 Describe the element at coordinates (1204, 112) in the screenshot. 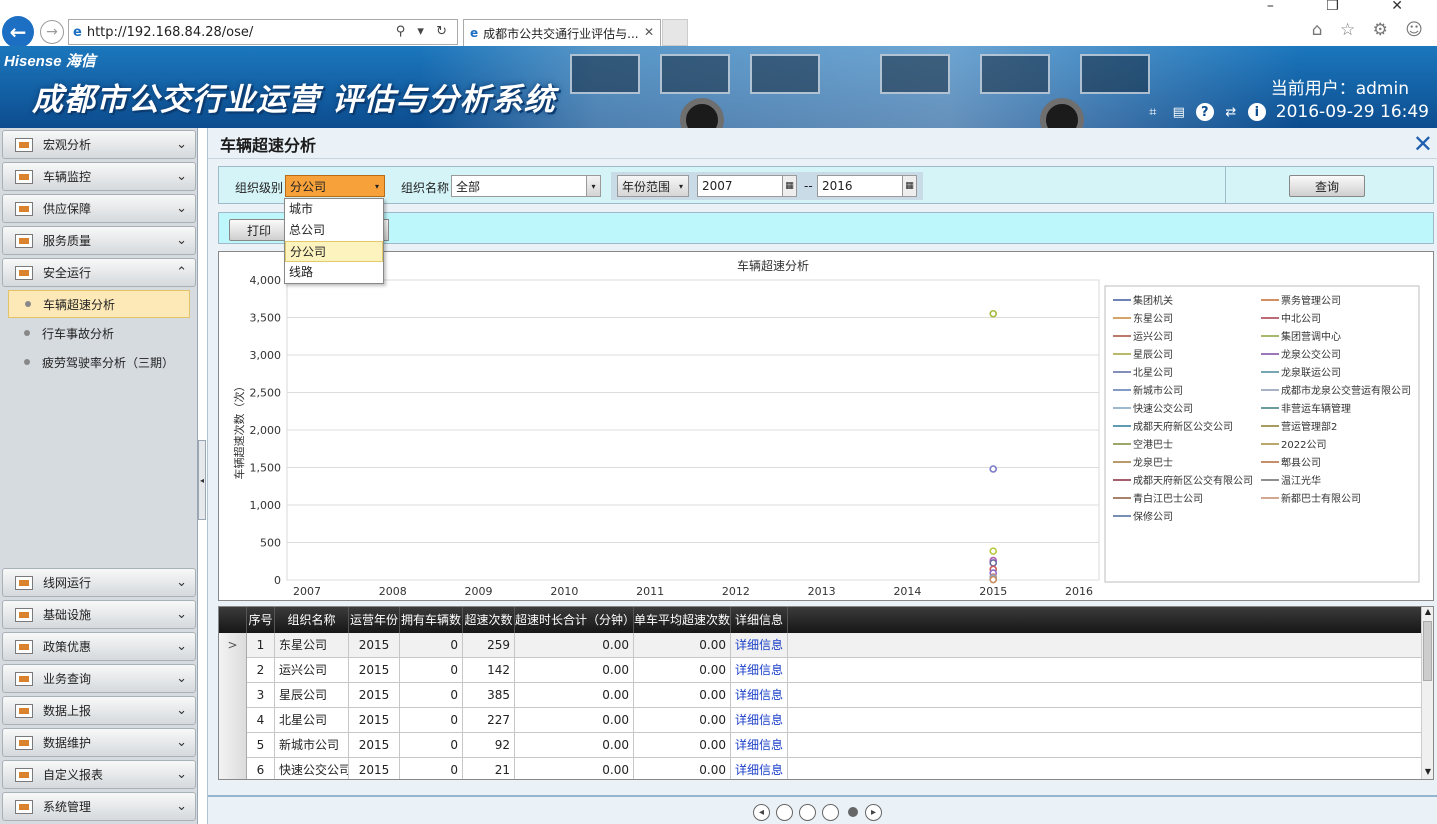

I see `help-icon: ?` at that location.